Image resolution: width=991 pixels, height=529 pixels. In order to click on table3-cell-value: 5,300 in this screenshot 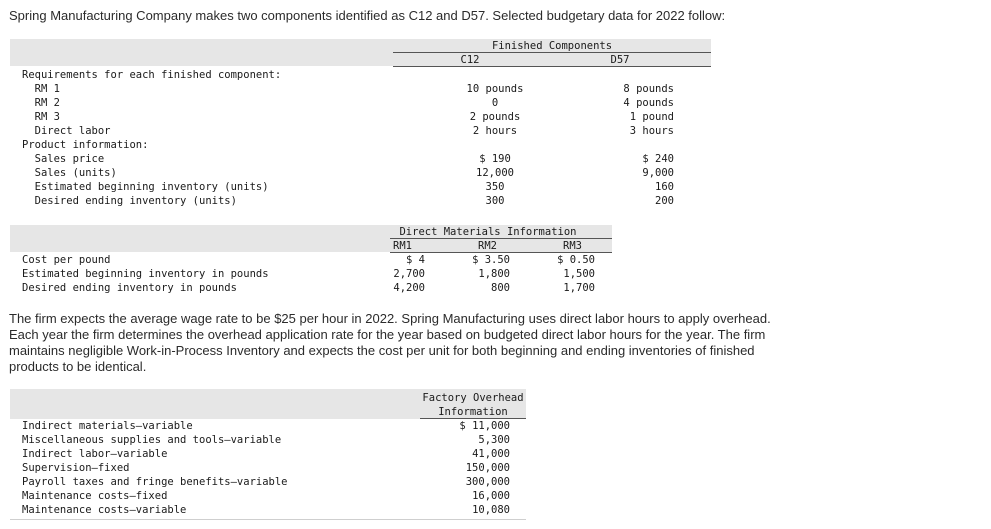, I will do `click(494, 440)`.